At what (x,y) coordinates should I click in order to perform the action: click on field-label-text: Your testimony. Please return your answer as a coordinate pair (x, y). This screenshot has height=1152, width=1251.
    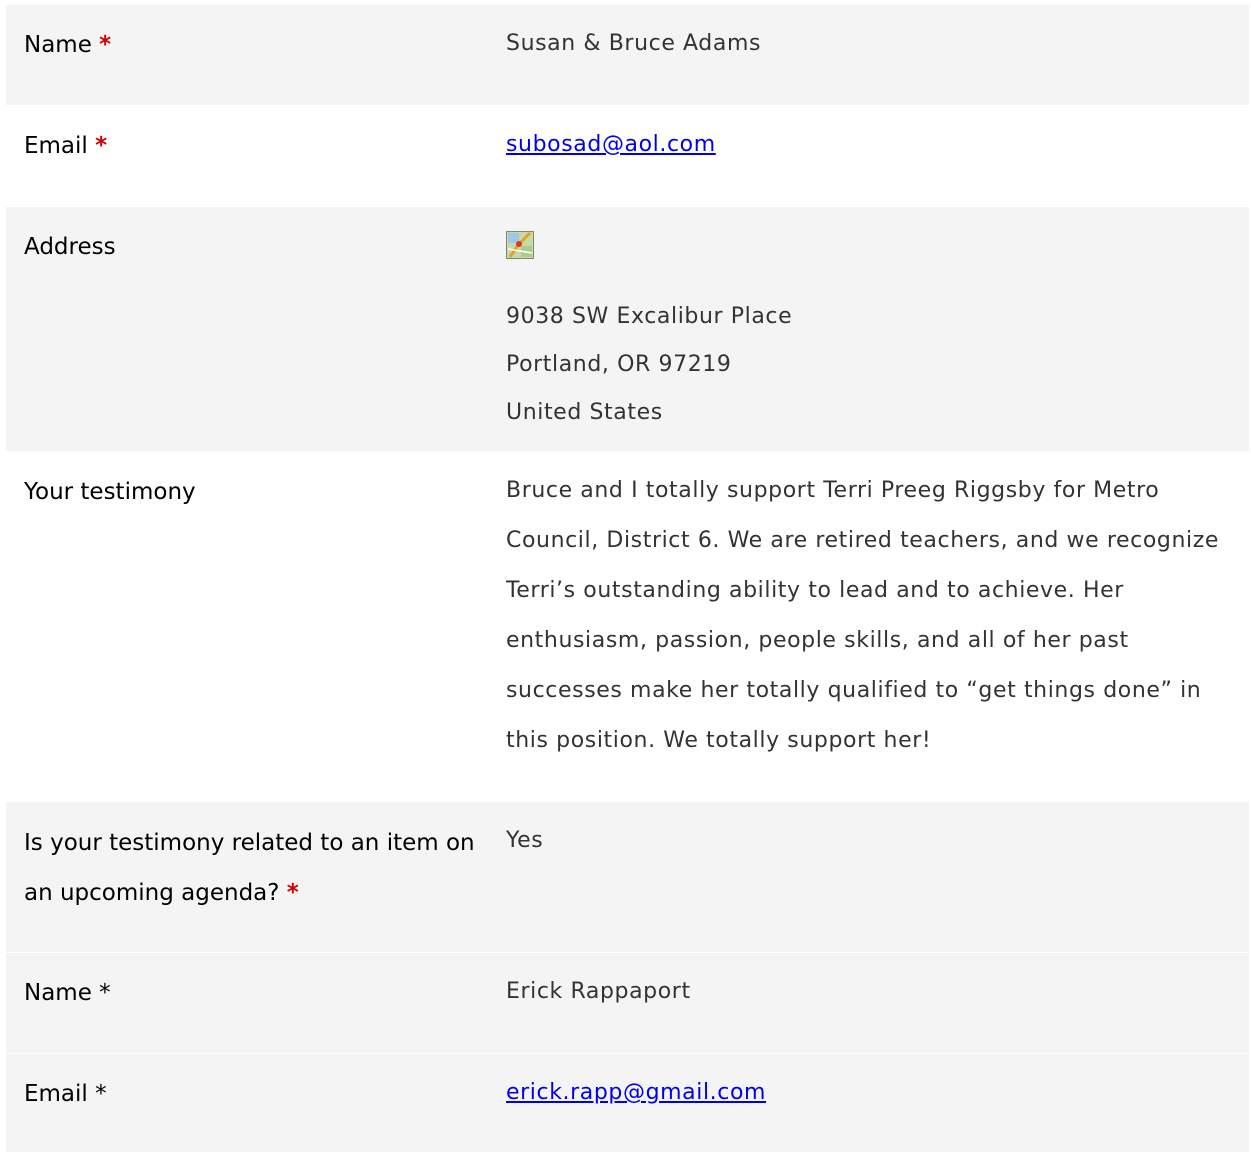
    Looking at the image, I should click on (110, 492).